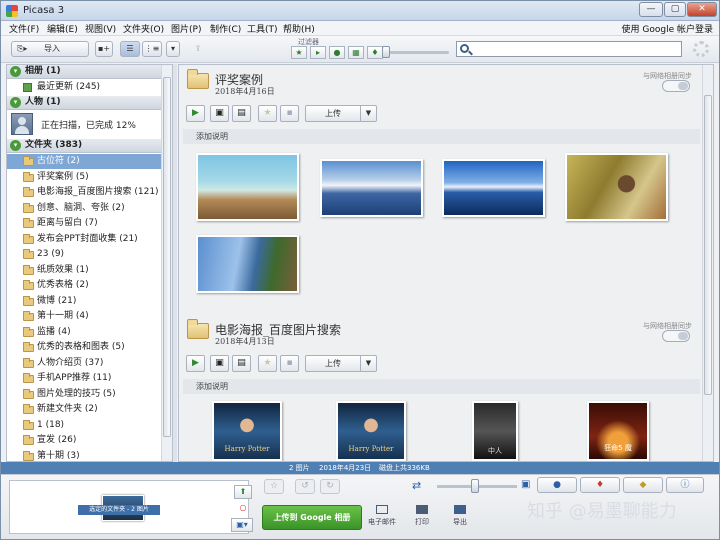 The width and height of the screenshot is (720, 540). Describe the element at coordinates (84, 409) in the screenshot. I see `folder-item: 新建文件夹 (2)` at that location.